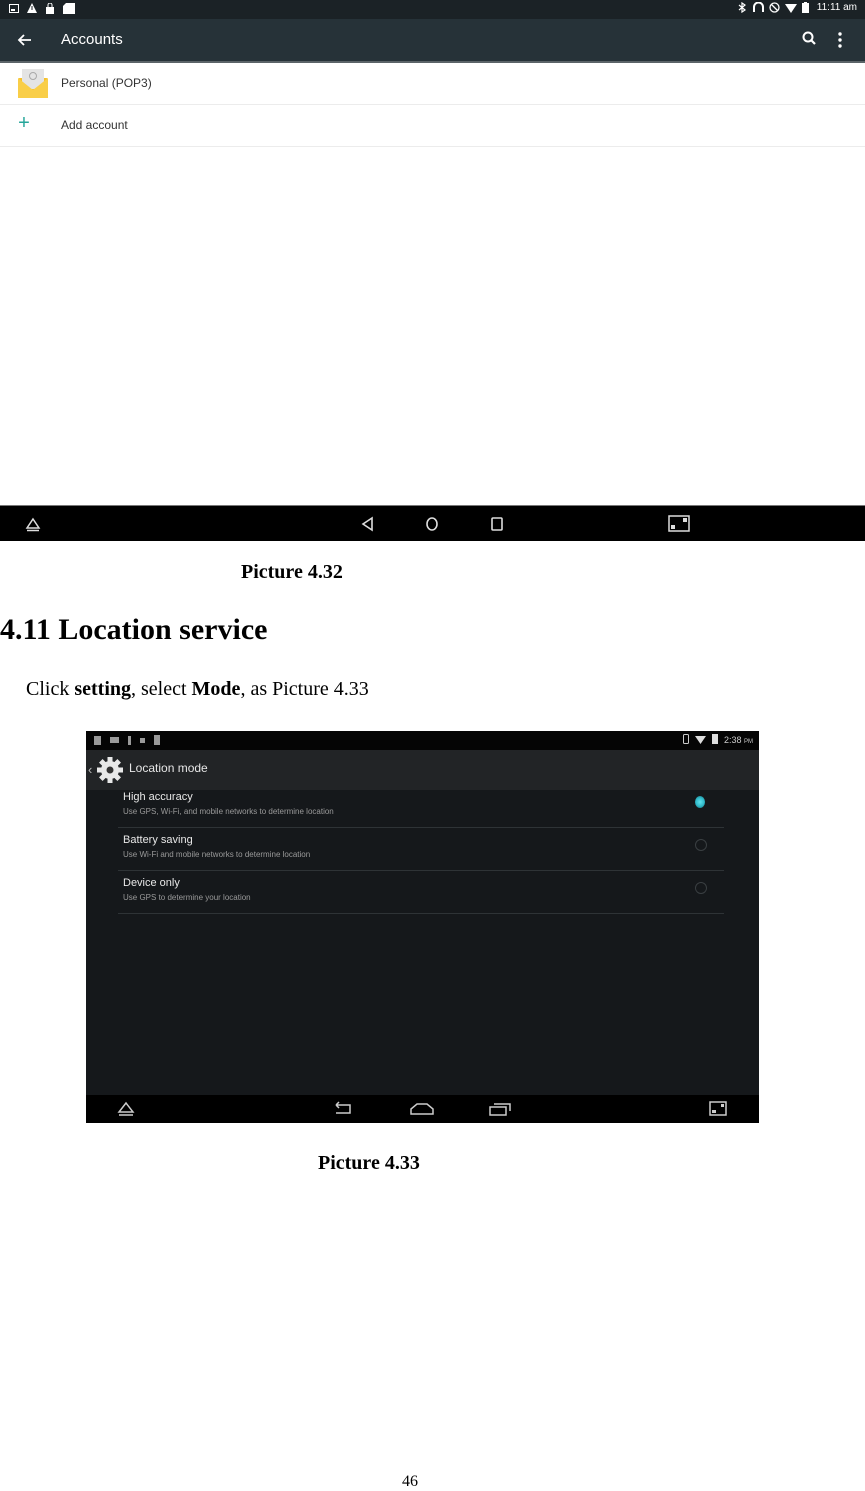  I want to click on para-text: , select, so click(161, 689).